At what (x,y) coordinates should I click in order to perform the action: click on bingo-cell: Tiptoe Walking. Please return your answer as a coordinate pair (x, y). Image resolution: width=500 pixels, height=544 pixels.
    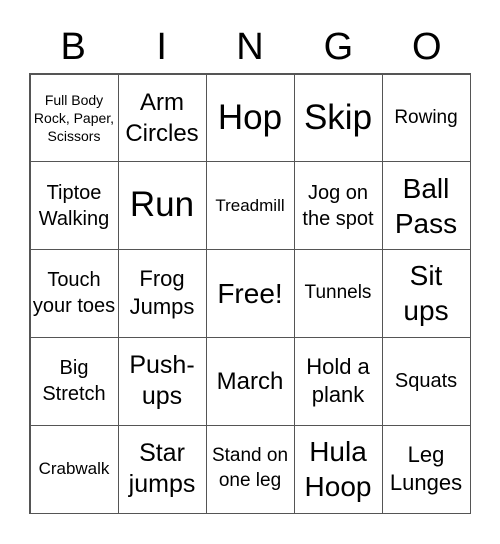
    Looking at the image, I should click on (74, 206).